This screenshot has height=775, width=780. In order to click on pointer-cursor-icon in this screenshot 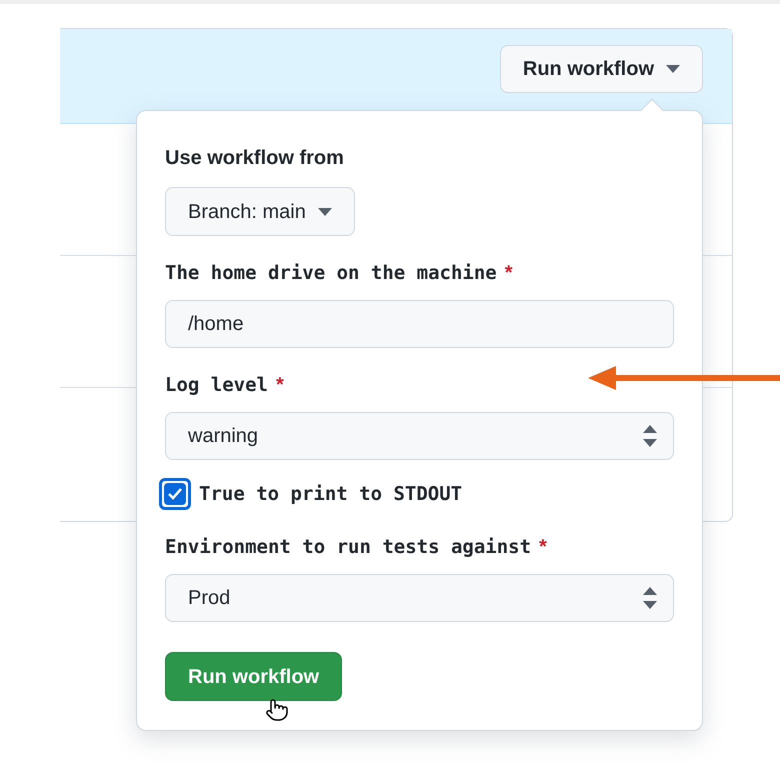, I will do `click(277, 710)`.